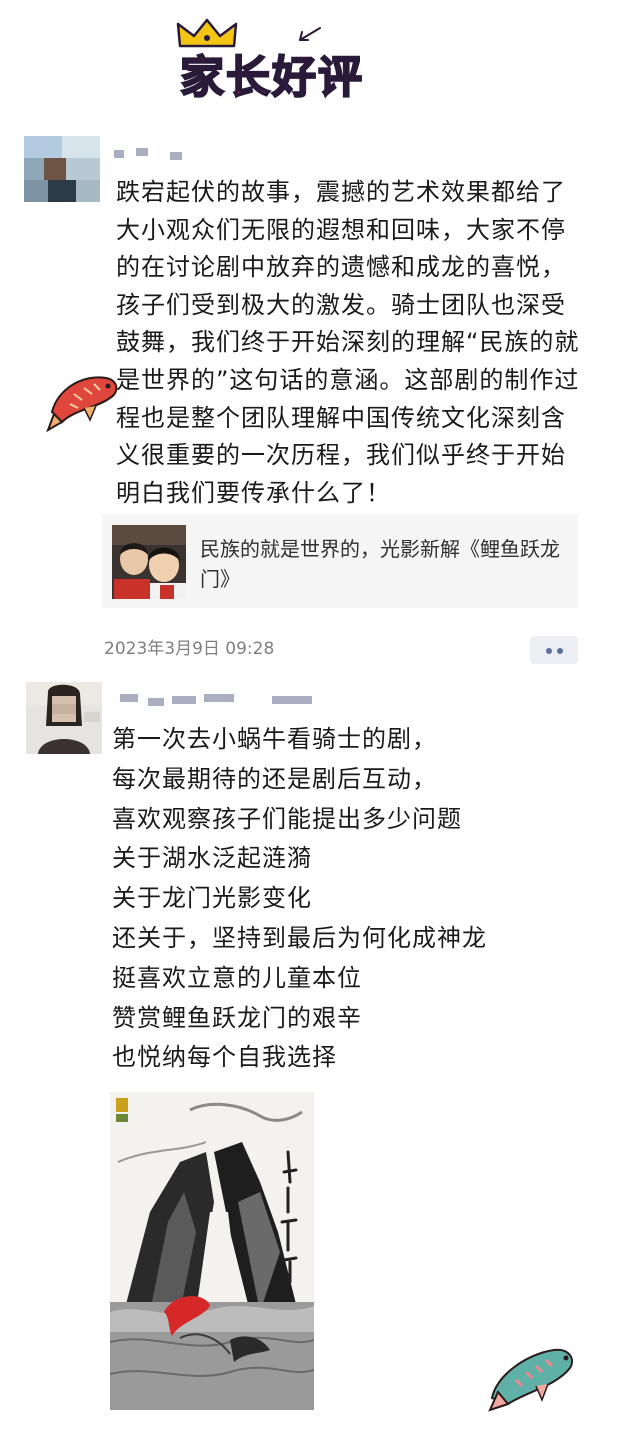 The width and height of the screenshot is (640, 1440). I want to click on page-title-part2: 好评, so click(317, 77).